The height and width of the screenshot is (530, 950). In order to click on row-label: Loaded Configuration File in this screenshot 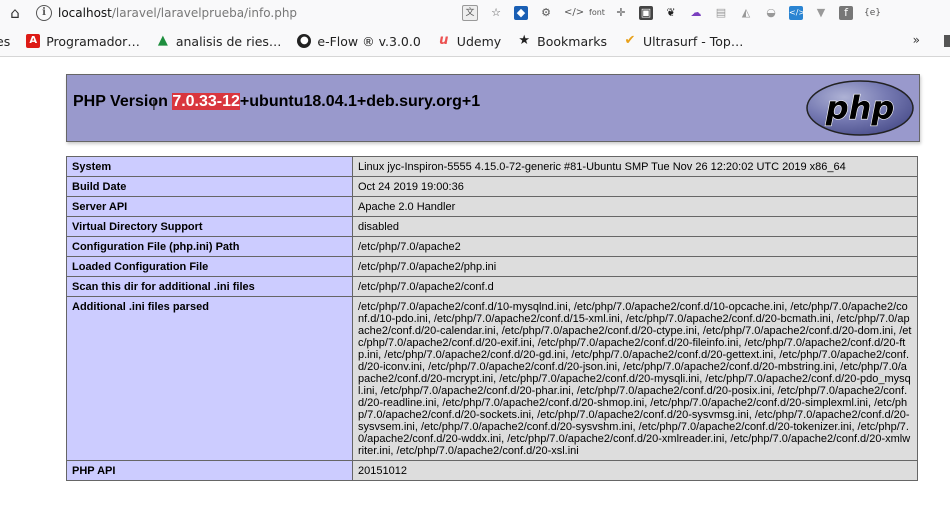, I will do `click(209, 266)`.